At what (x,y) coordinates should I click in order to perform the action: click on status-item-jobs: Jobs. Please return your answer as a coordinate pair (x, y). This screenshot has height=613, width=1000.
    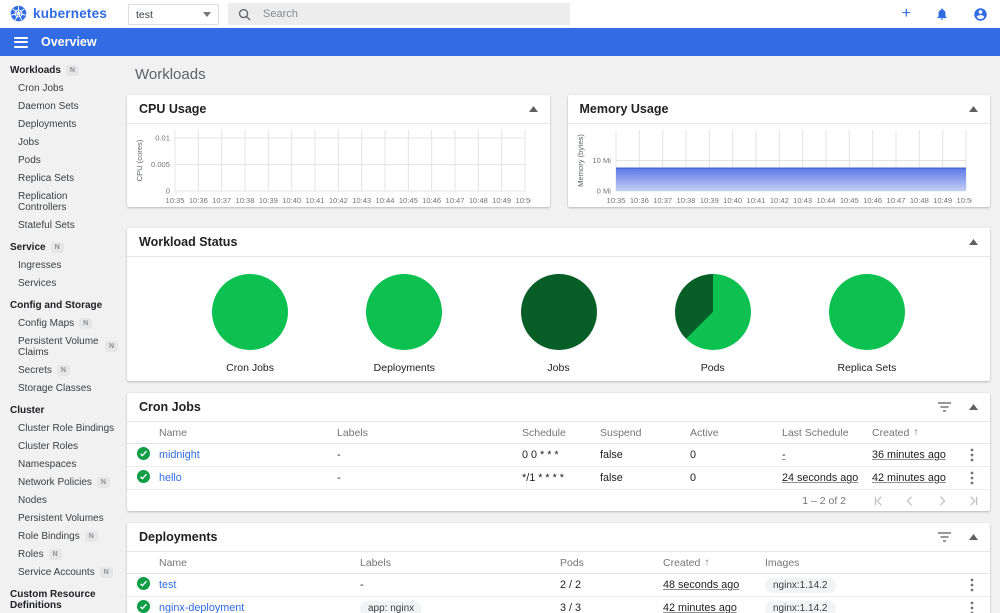
    Looking at the image, I should click on (558, 324).